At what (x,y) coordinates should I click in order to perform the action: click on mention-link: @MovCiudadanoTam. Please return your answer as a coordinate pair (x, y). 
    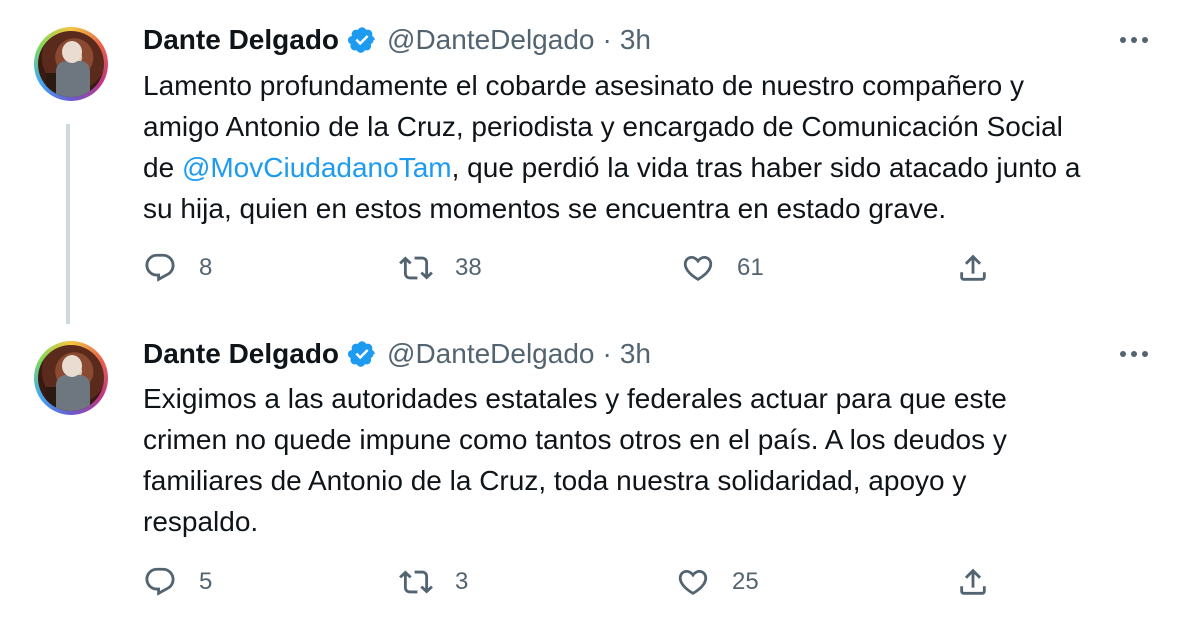
    Looking at the image, I should click on (317, 167).